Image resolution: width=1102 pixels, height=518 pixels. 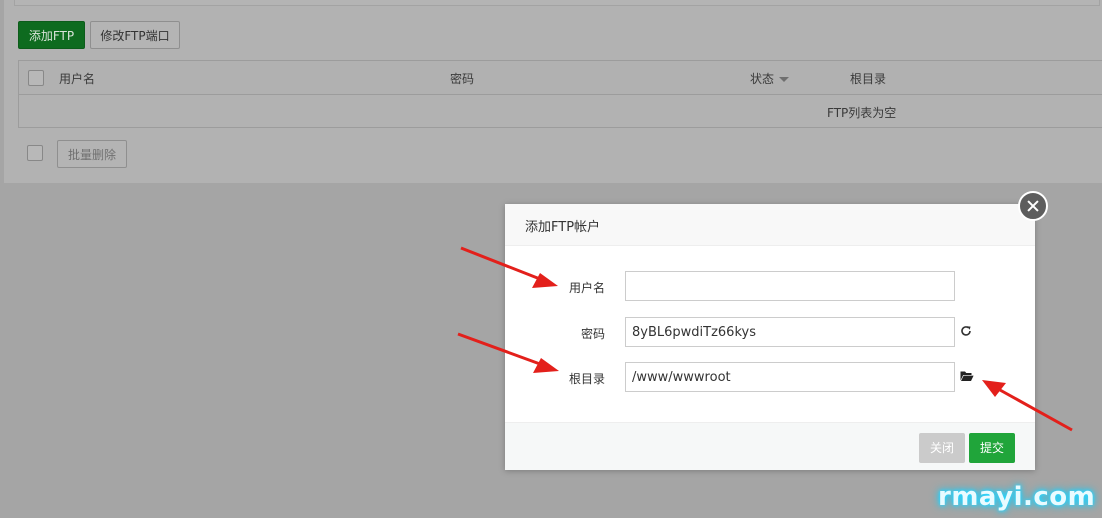 I want to click on arrow-to-root-dir, so click(x=508, y=352).